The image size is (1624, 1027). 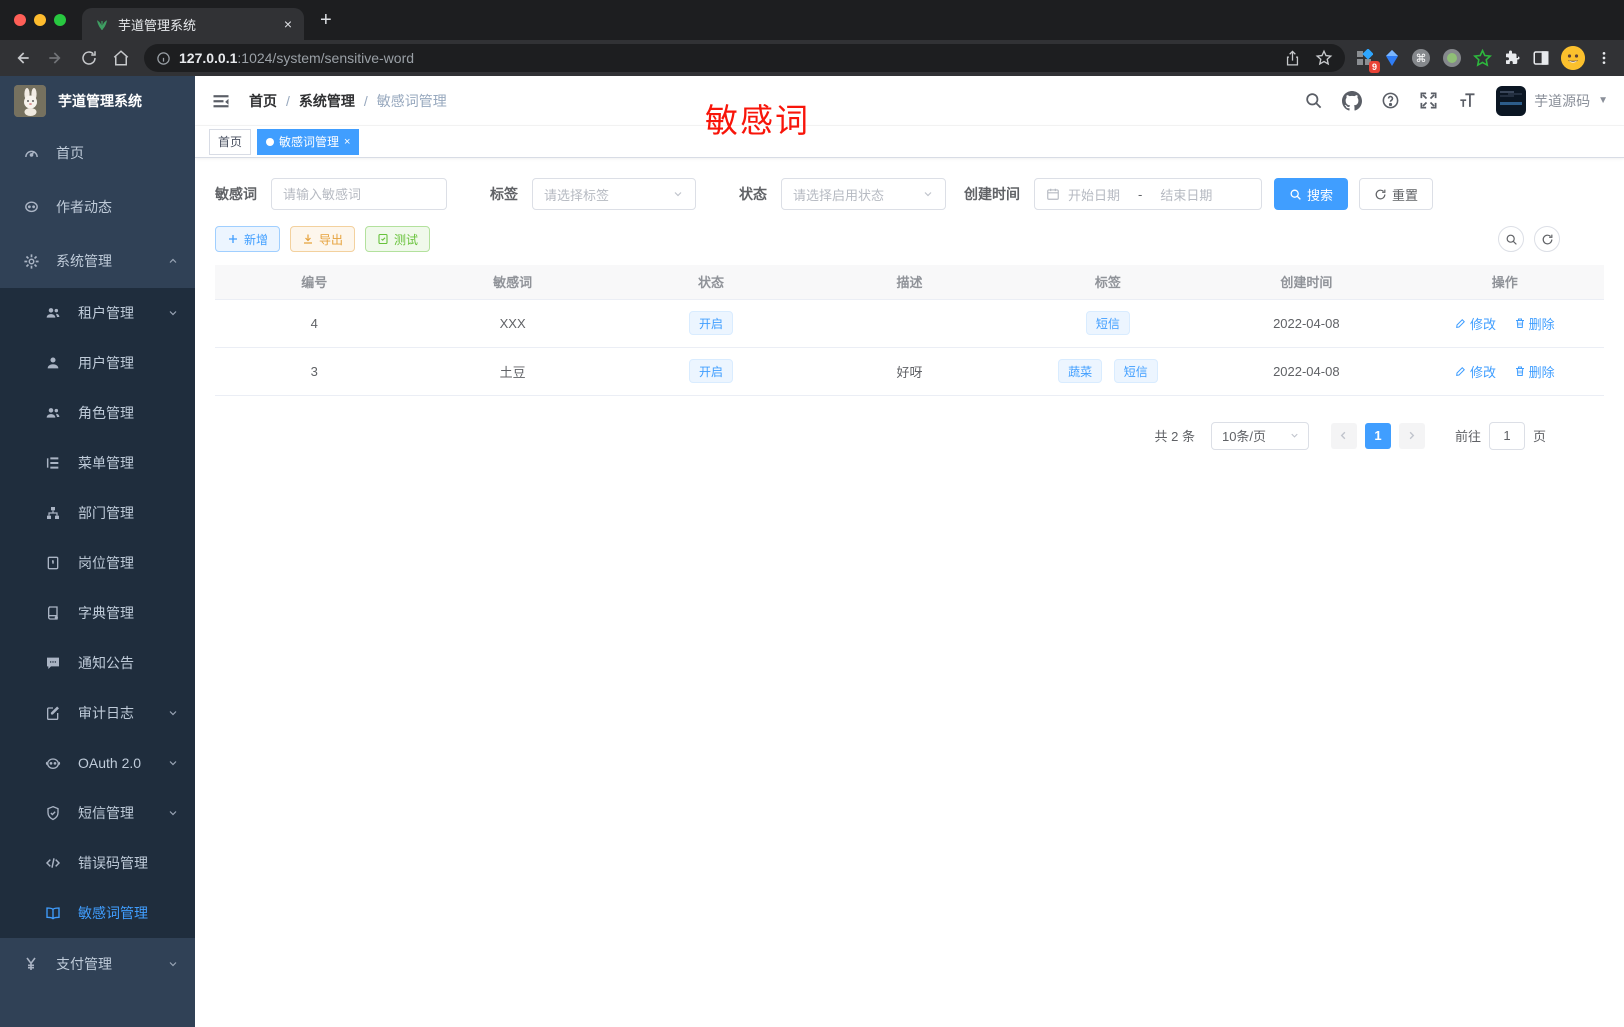 What do you see at coordinates (1396, 194) in the screenshot?
I see `reset-button: 重置` at bounding box center [1396, 194].